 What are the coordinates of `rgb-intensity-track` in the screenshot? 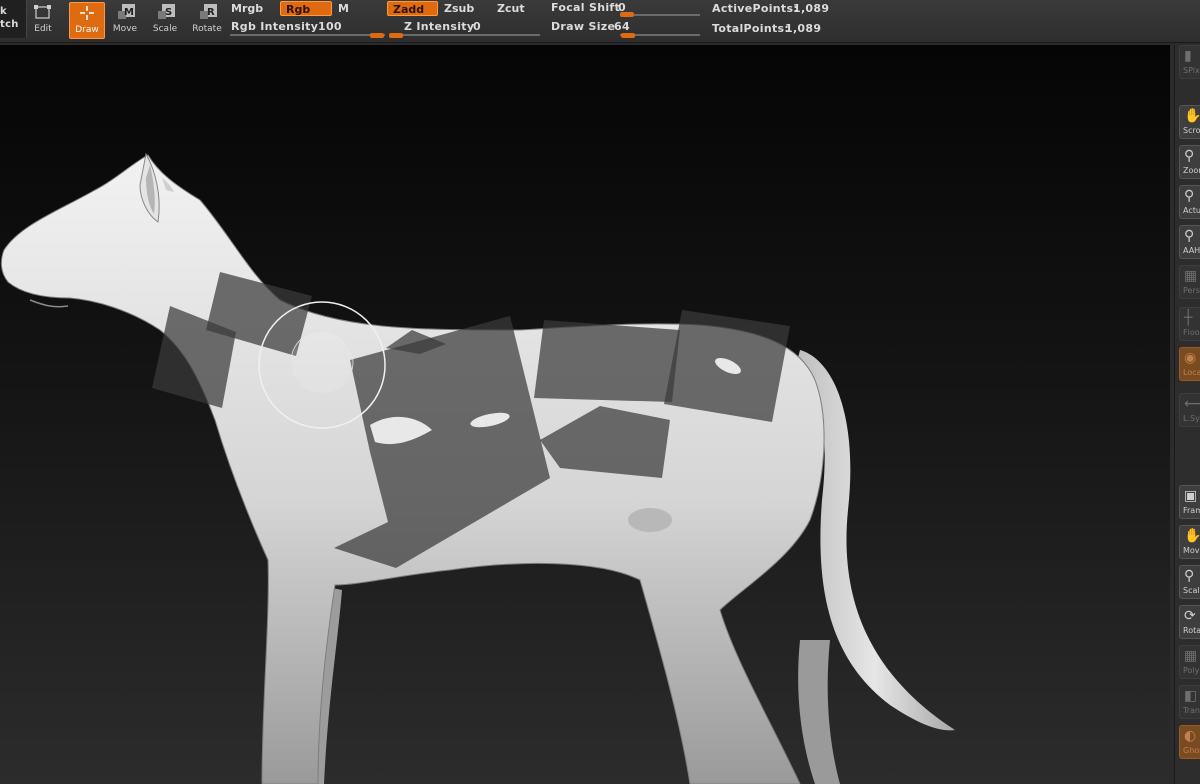 It's located at (307, 35).